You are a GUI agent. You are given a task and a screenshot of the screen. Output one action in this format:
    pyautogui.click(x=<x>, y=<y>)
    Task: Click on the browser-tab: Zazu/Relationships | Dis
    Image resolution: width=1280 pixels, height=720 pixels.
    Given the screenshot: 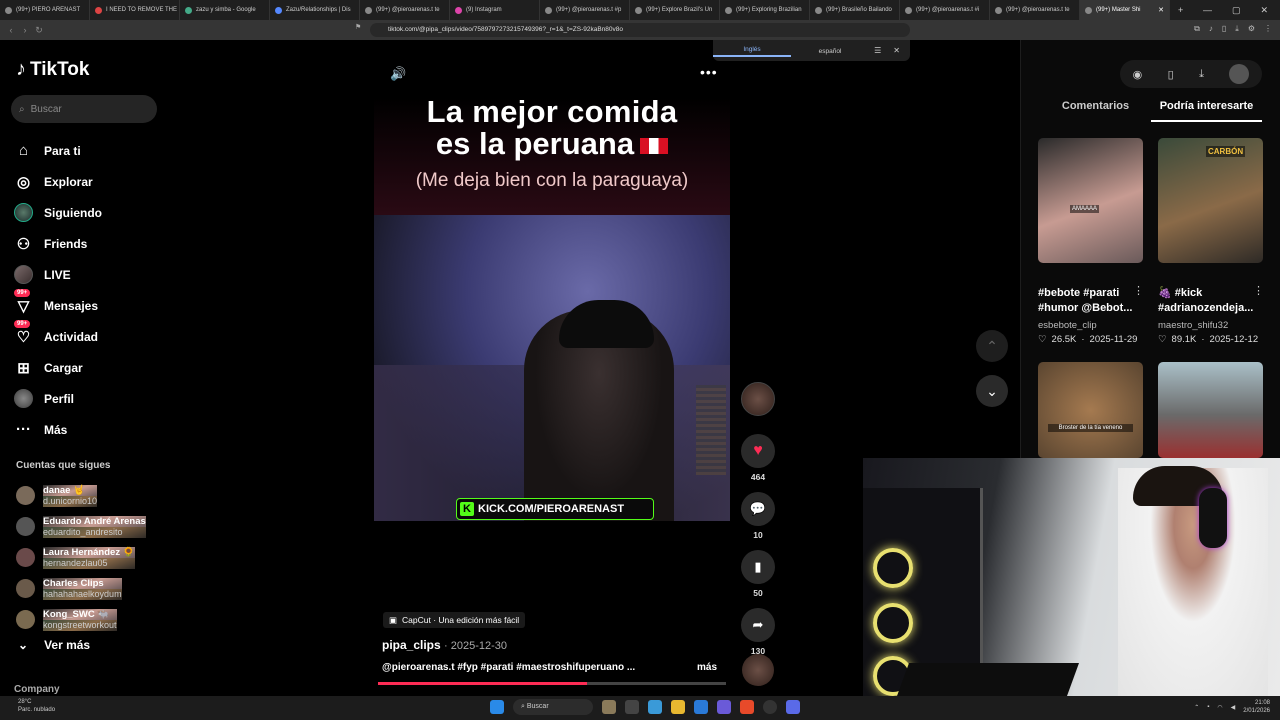 What is the action you would take?
    pyautogui.click(x=315, y=10)
    